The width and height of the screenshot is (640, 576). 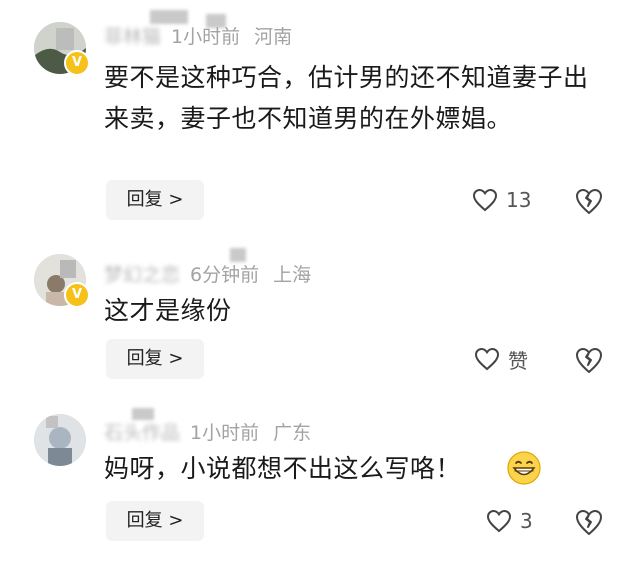 What do you see at coordinates (346, 98) in the screenshot?
I see `comment-text: 要不是这种巧合，估计男的还不知道妻子出来卖，妻子也不知道男的在外嫖娼。` at bounding box center [346, 98].